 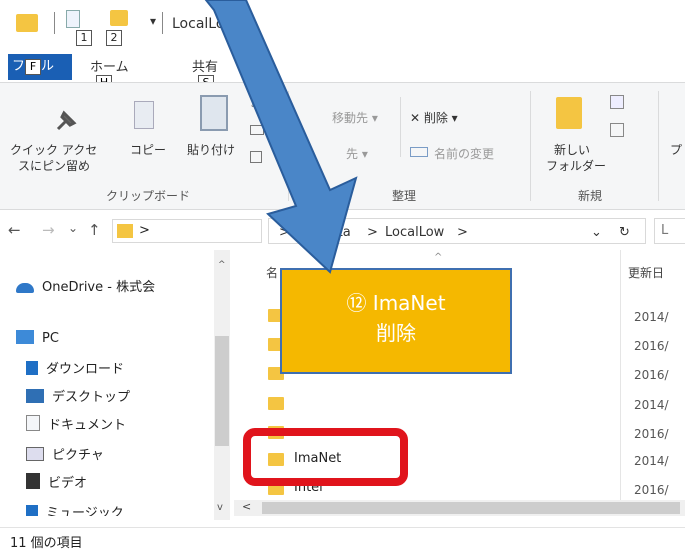 I want to click on pointer-arrow-icon, so click(x=281, y=137).